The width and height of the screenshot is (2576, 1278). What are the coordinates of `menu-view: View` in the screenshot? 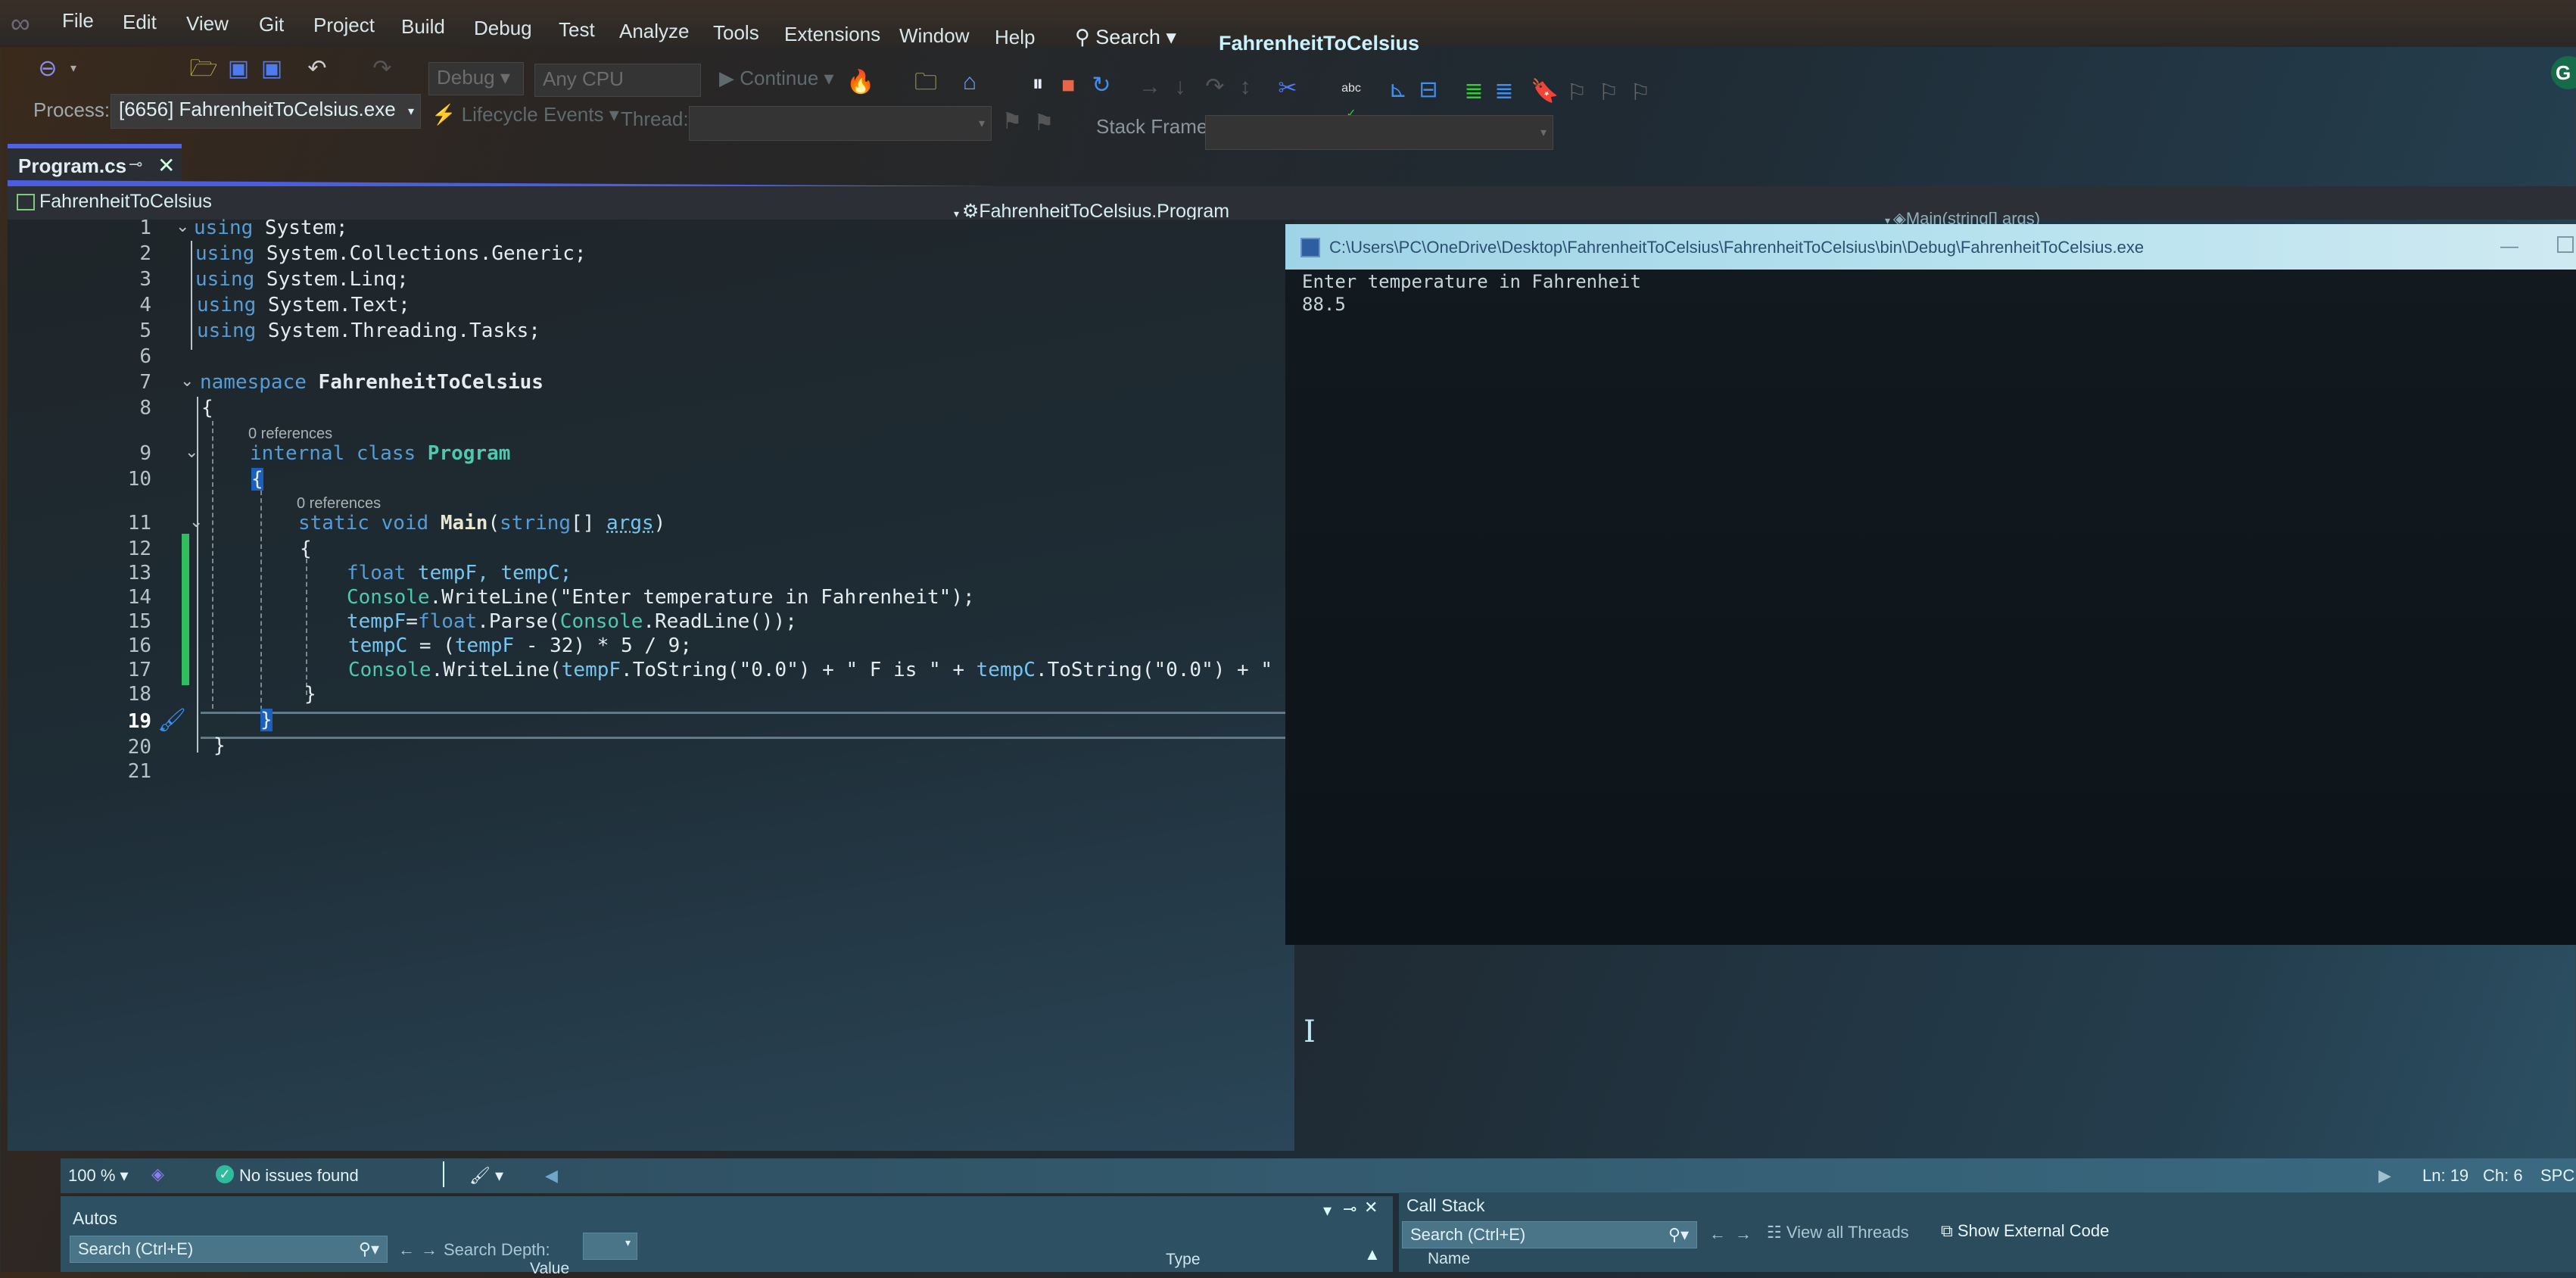 It's located at (208, 24).